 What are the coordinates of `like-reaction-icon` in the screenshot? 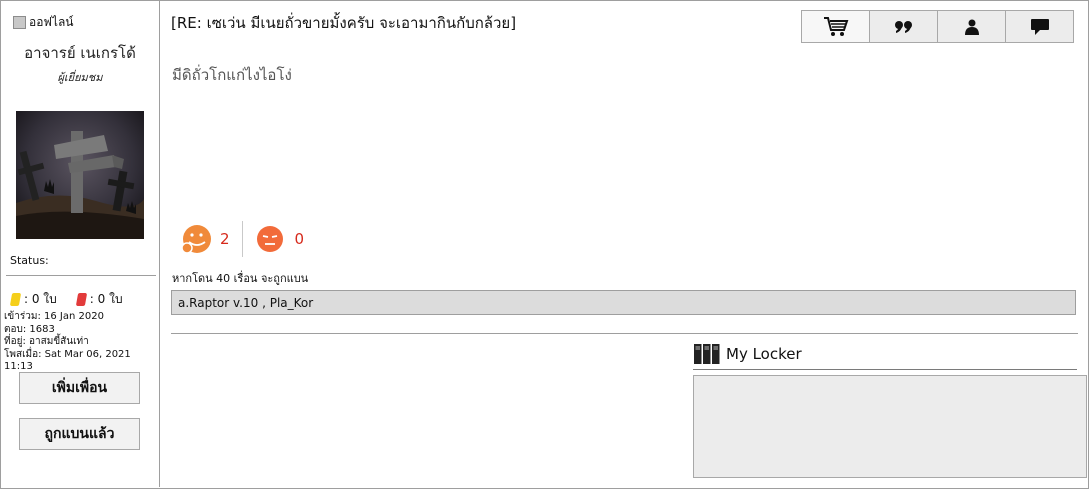 It's located at (197, 239).